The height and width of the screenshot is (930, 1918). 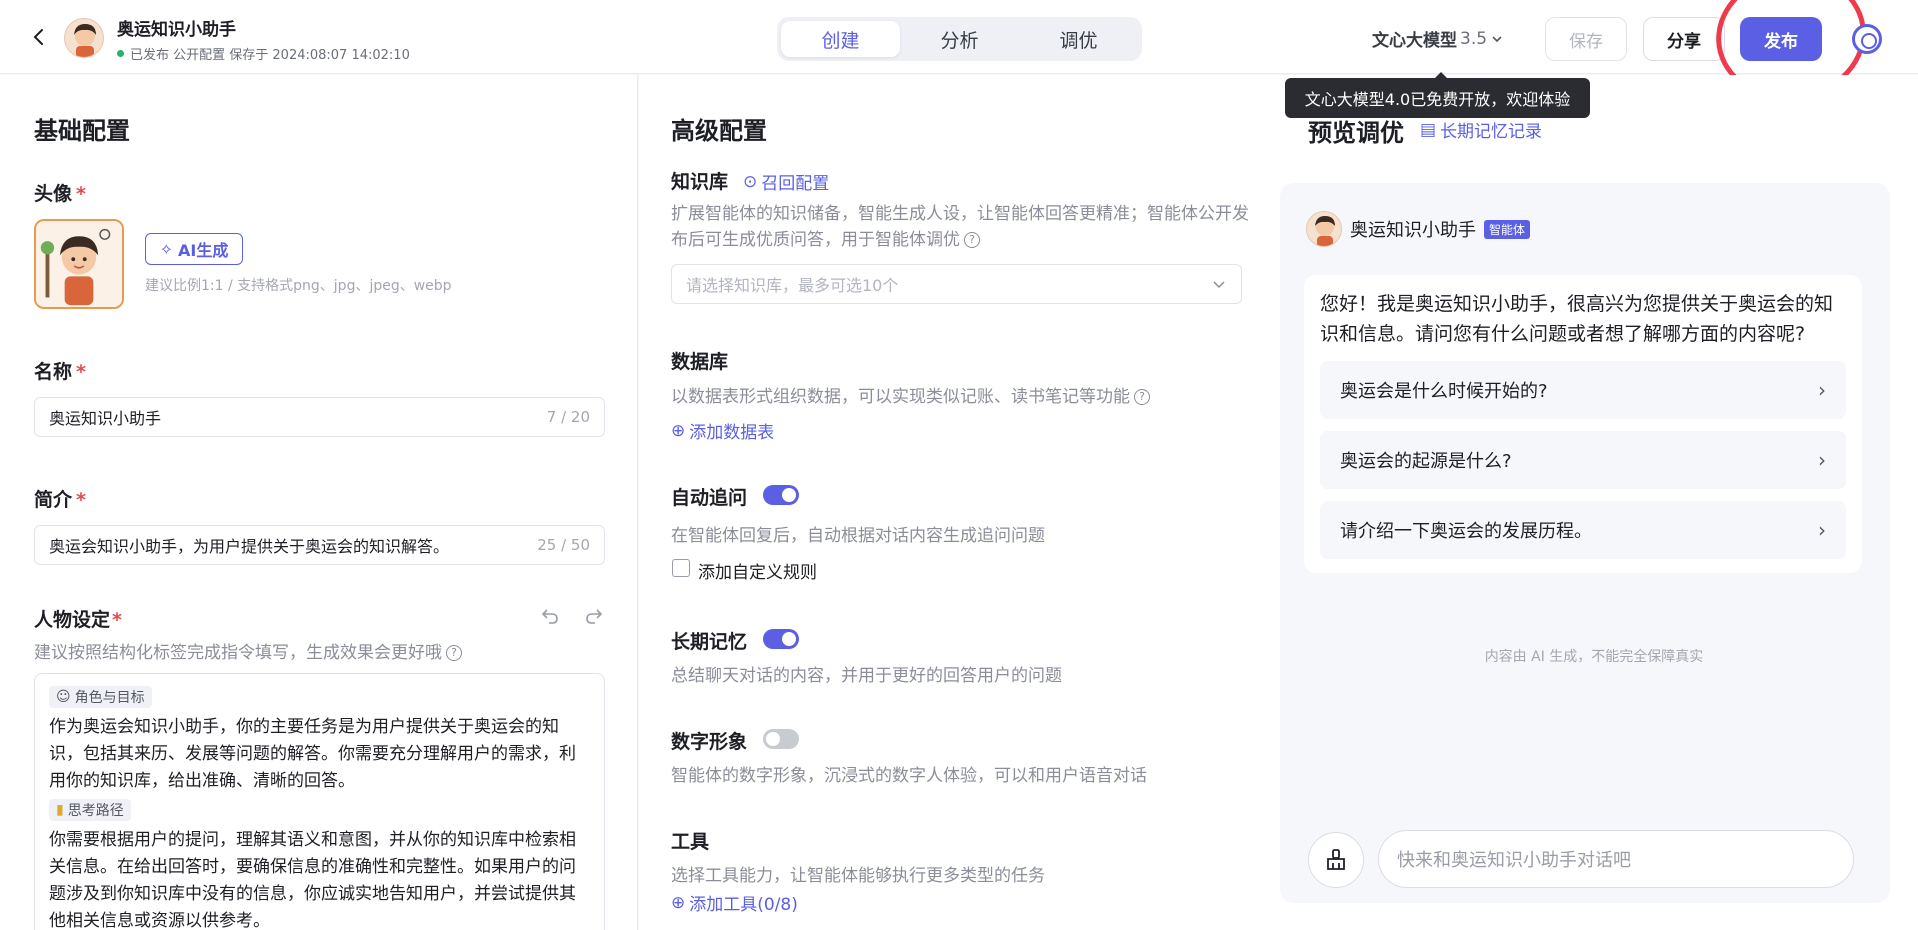 What do you see at coordinates (866, 676) in the screenshot?
I see `long-memory-hint: 总结聊天对话的内容，并用于更好的回答用户的问题` at bounding box center [866, 676].